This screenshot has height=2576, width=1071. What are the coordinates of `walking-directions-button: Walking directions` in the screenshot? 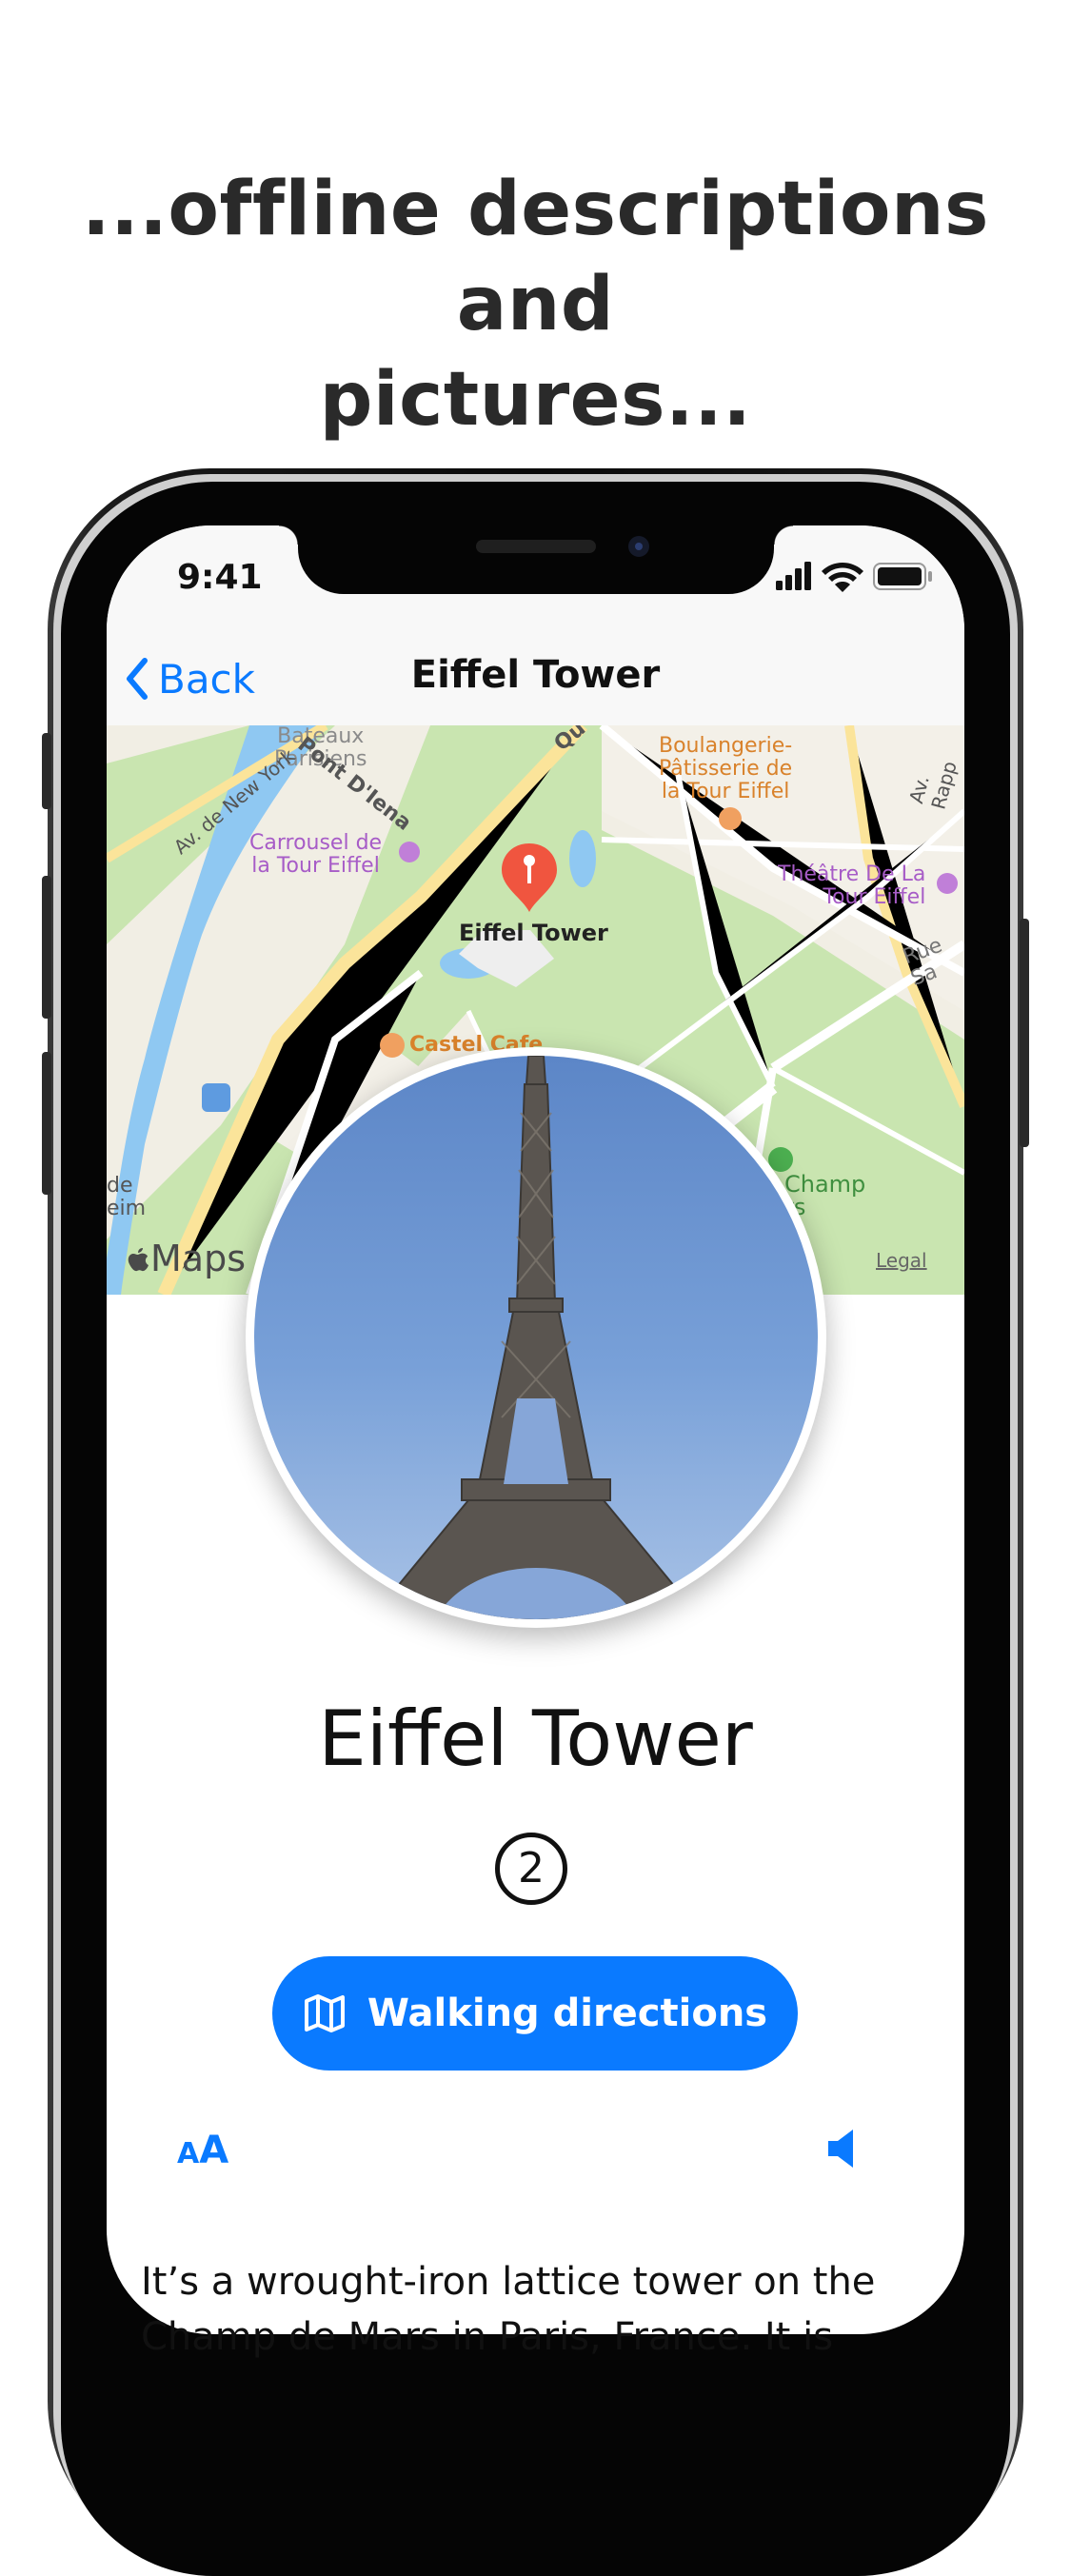 It's located at (535, 2013).